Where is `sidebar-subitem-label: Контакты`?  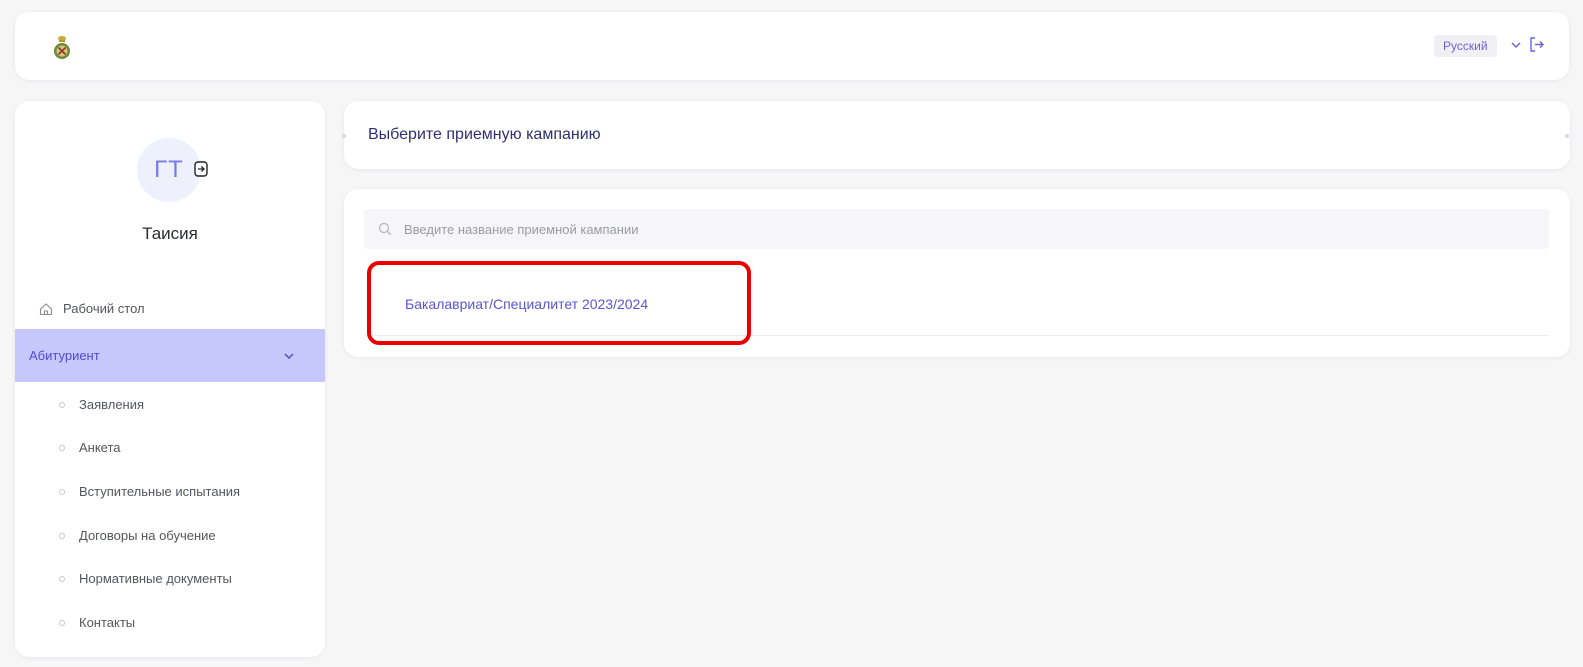 sidebar-subitem-label: Контакты is located at coordinates (107, 622).